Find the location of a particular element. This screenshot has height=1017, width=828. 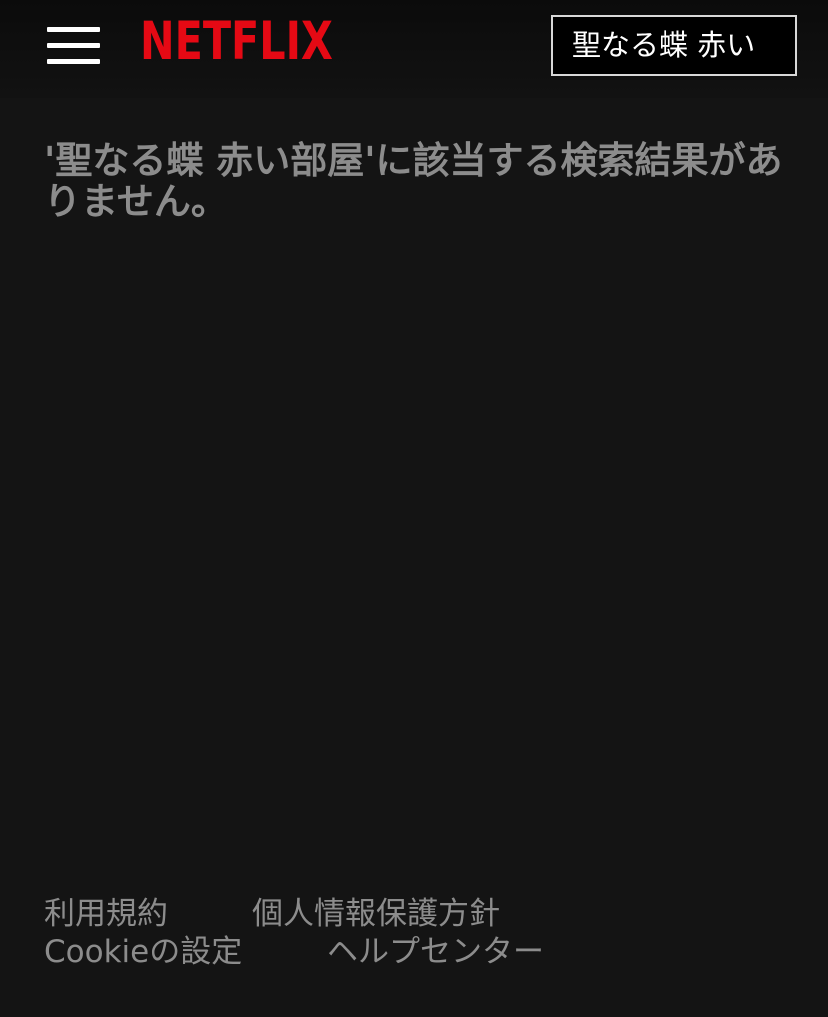

search-box is located at coordinates (674, 45).